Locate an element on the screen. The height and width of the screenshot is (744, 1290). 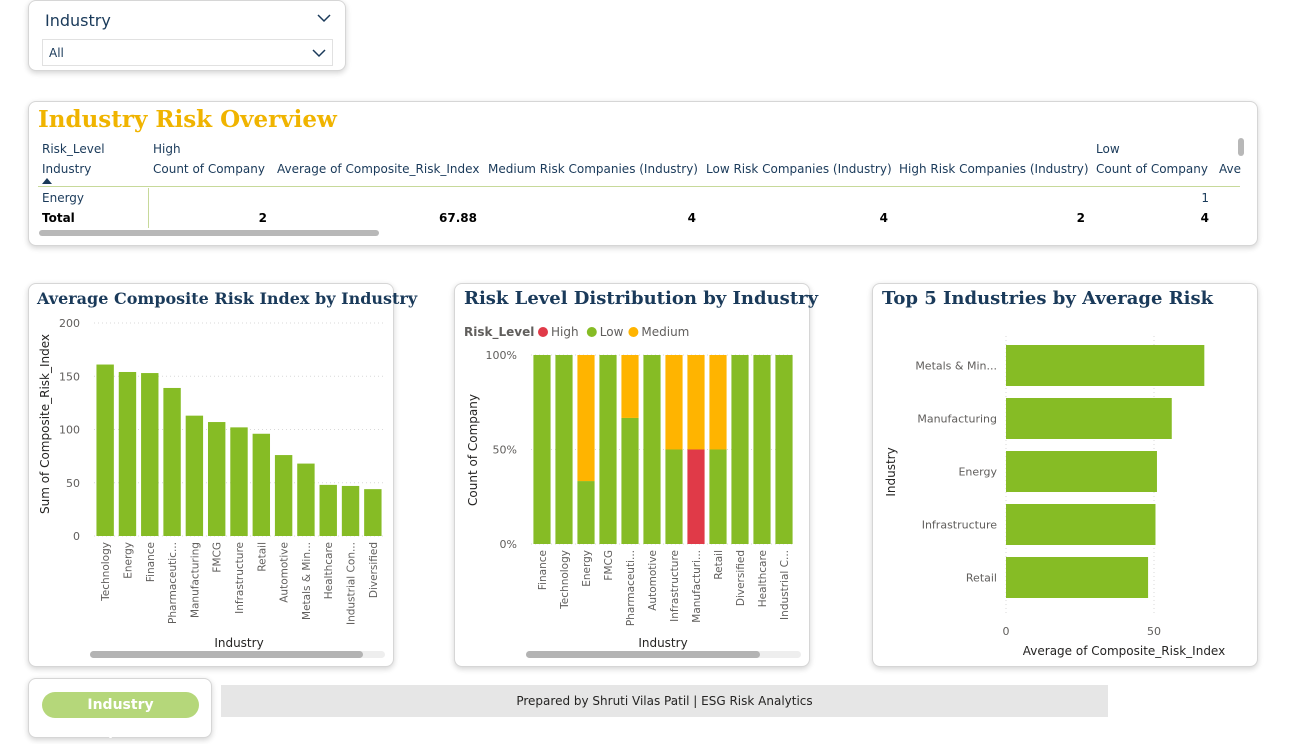
y-tick-label: 150 is located at coordinates (69, 376).